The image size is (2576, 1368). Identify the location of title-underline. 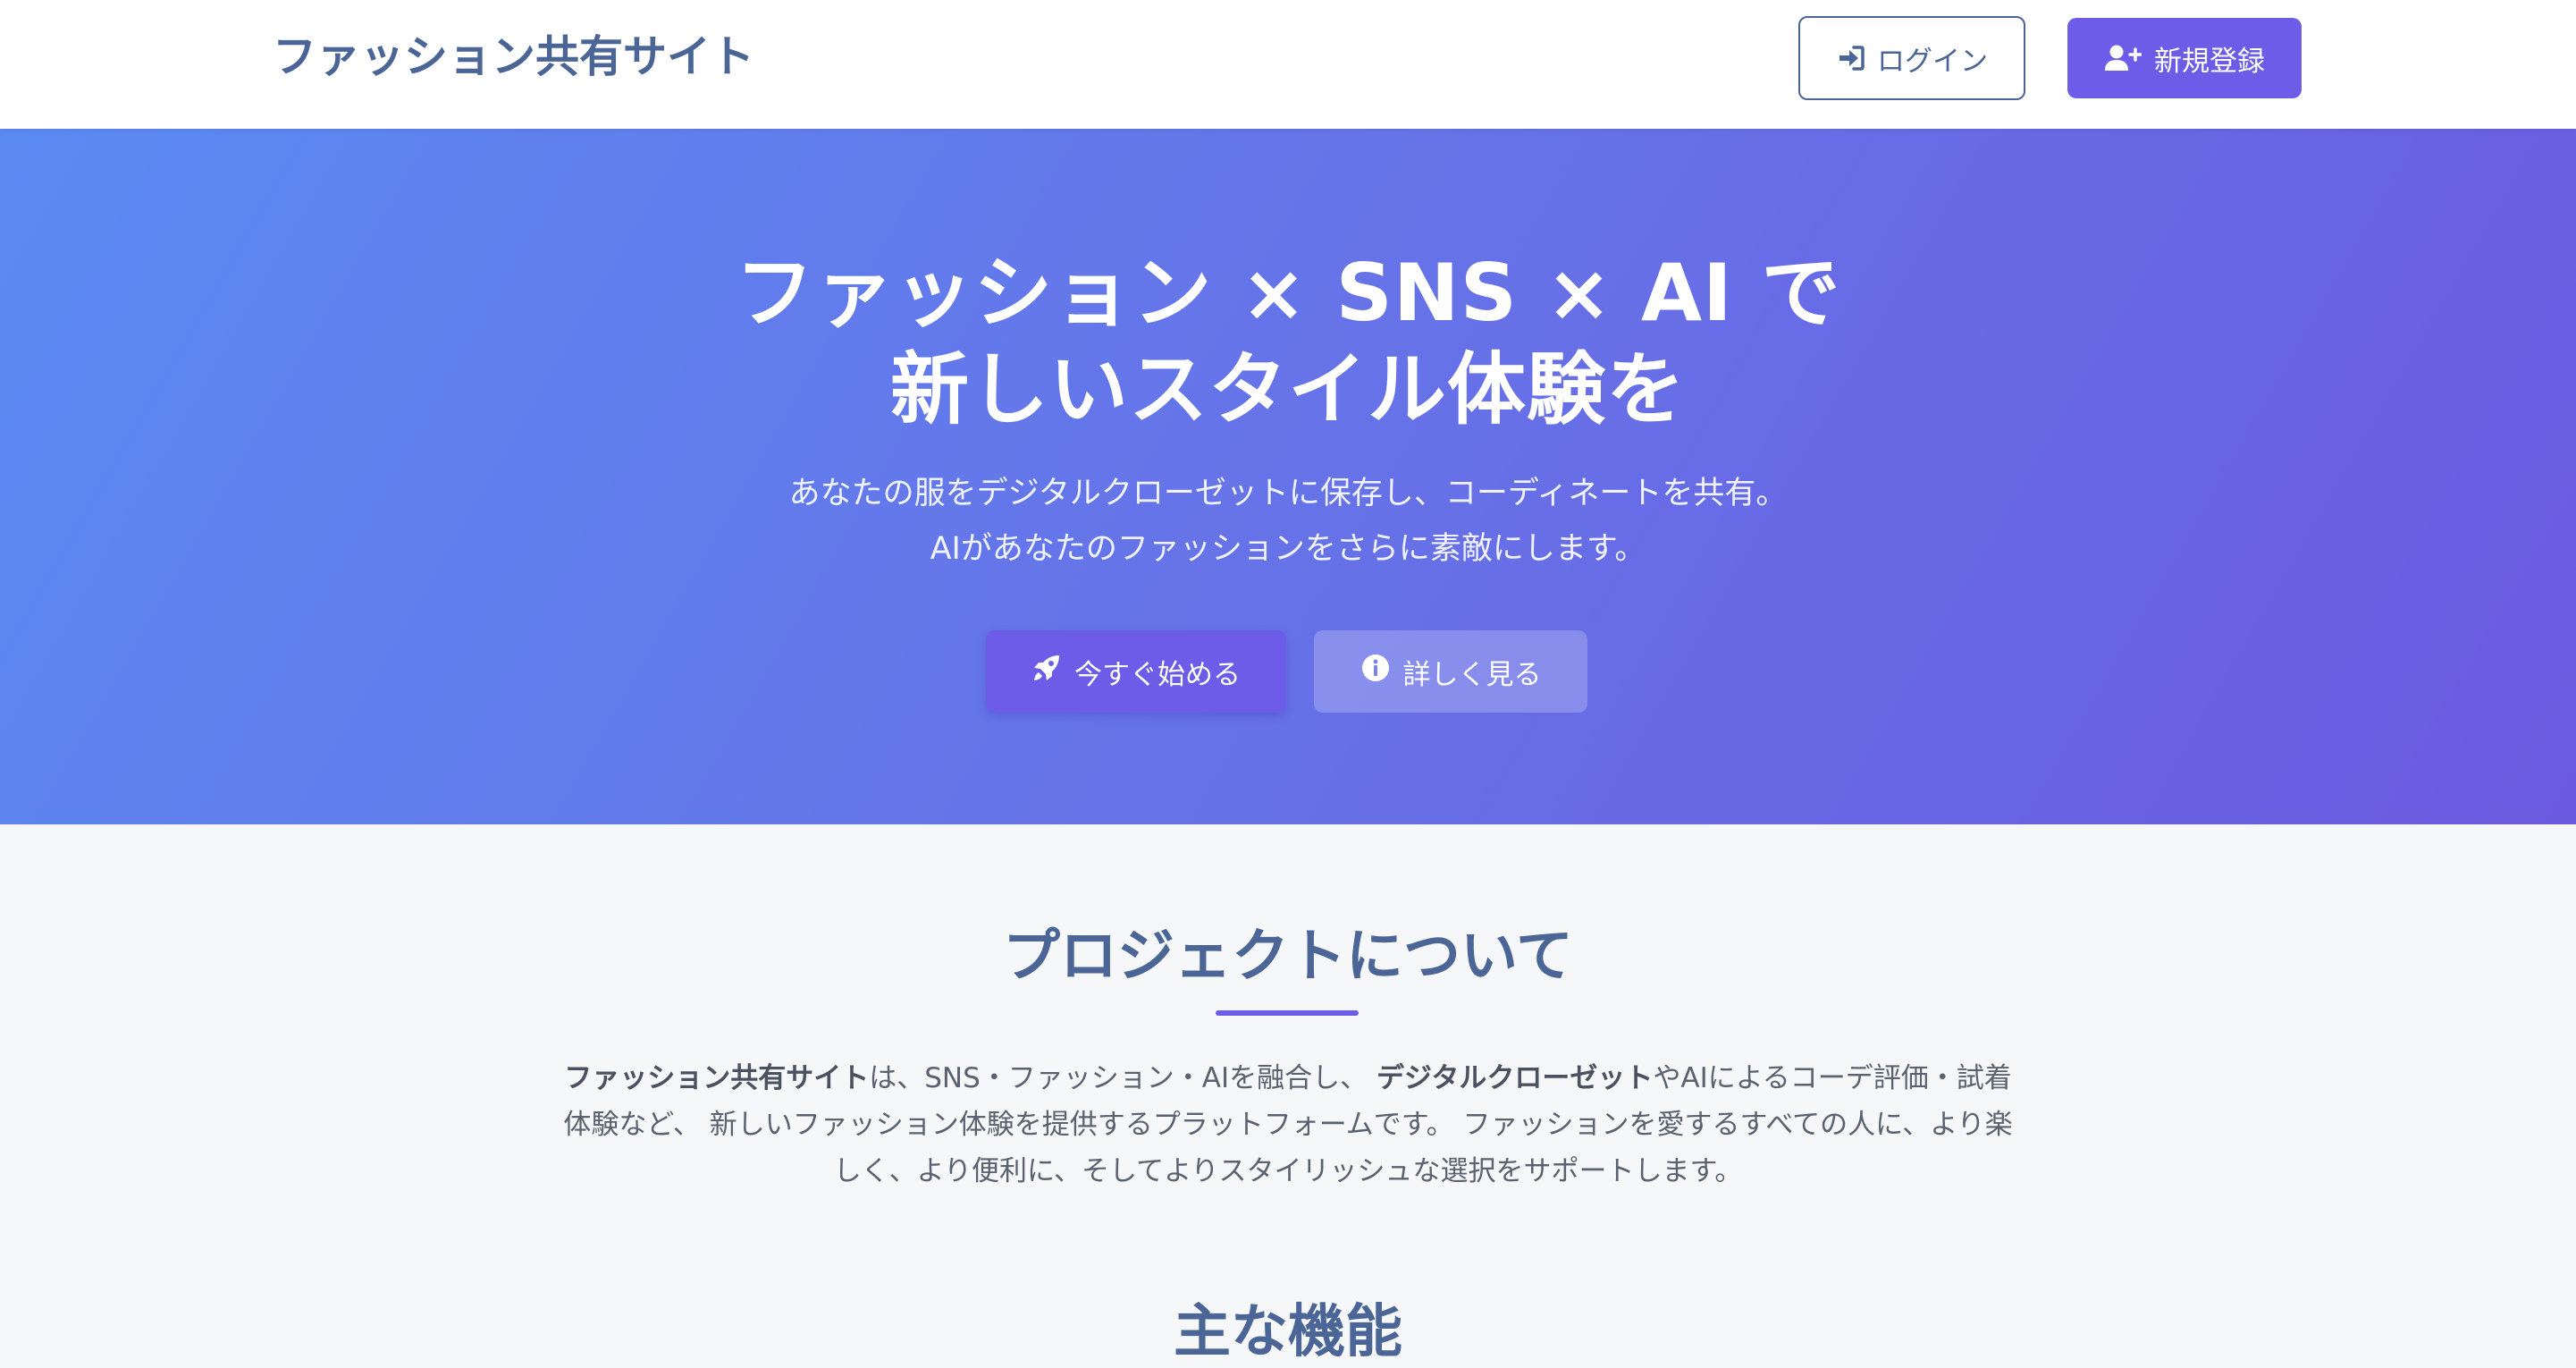
(1288, 1013).